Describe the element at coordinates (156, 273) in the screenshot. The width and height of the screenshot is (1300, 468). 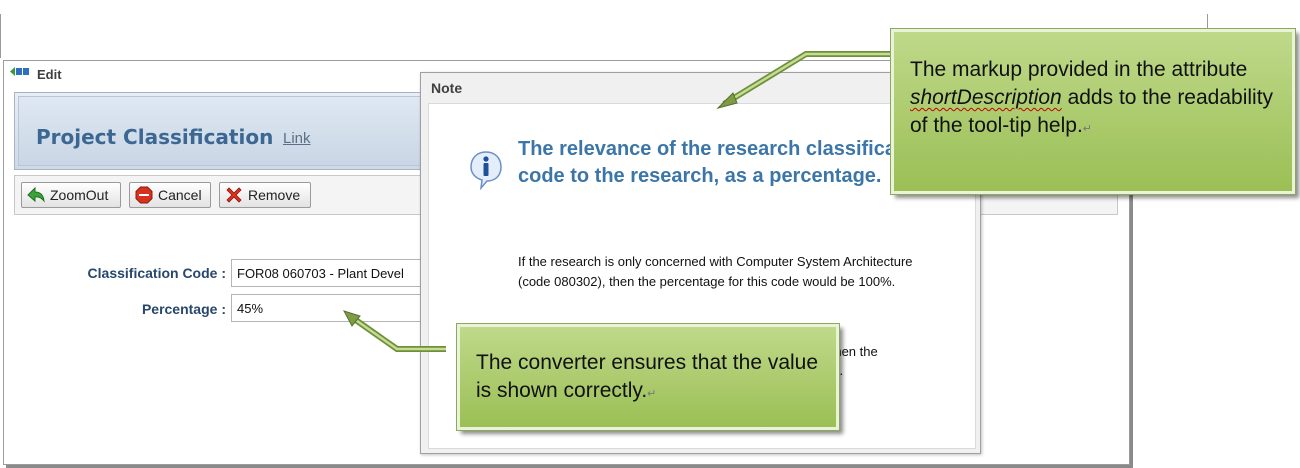
I see `classification-code-label: Classification Code :` at that location.